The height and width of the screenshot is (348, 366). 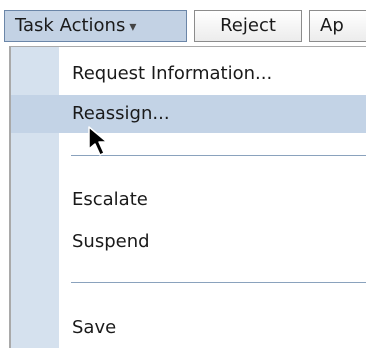 I want to click on task-actions-button: Task Actions ▾, so click(x=95, y=26).